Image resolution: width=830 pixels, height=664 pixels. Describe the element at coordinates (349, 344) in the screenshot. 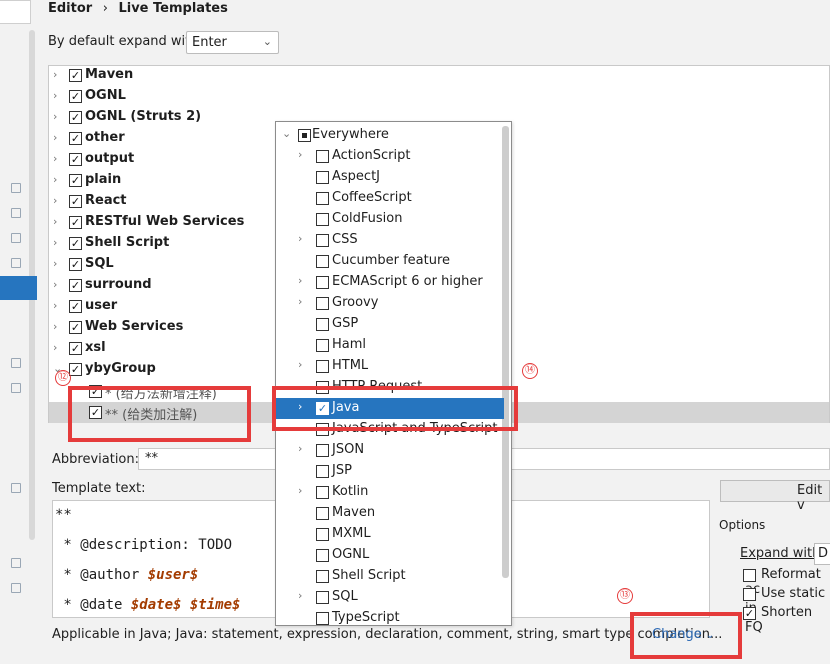

I see `context-label: Haml` at that location.